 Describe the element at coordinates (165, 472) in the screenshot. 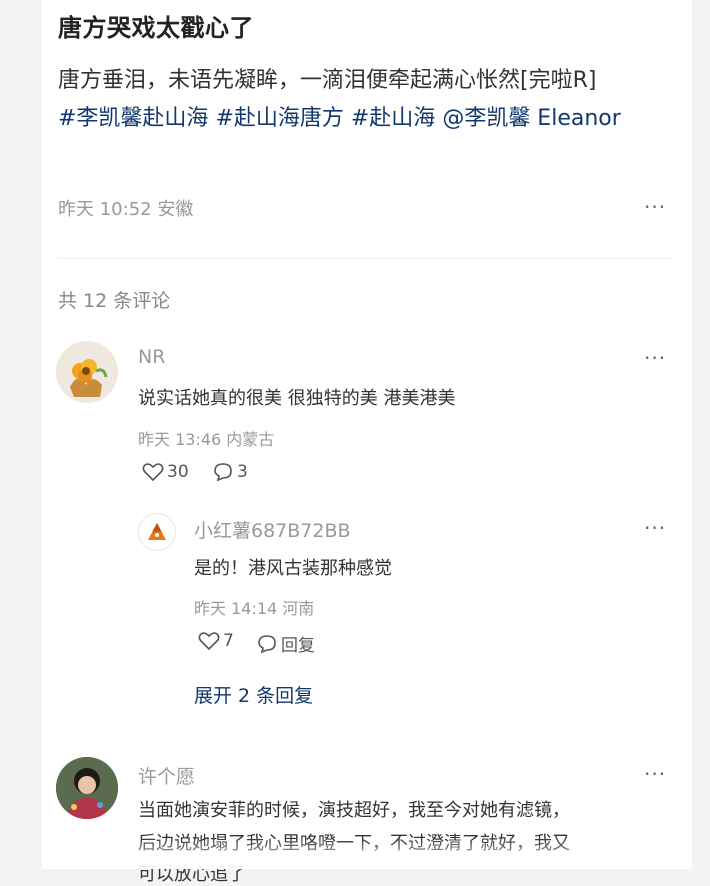

I see `like-button: 30` at that location.